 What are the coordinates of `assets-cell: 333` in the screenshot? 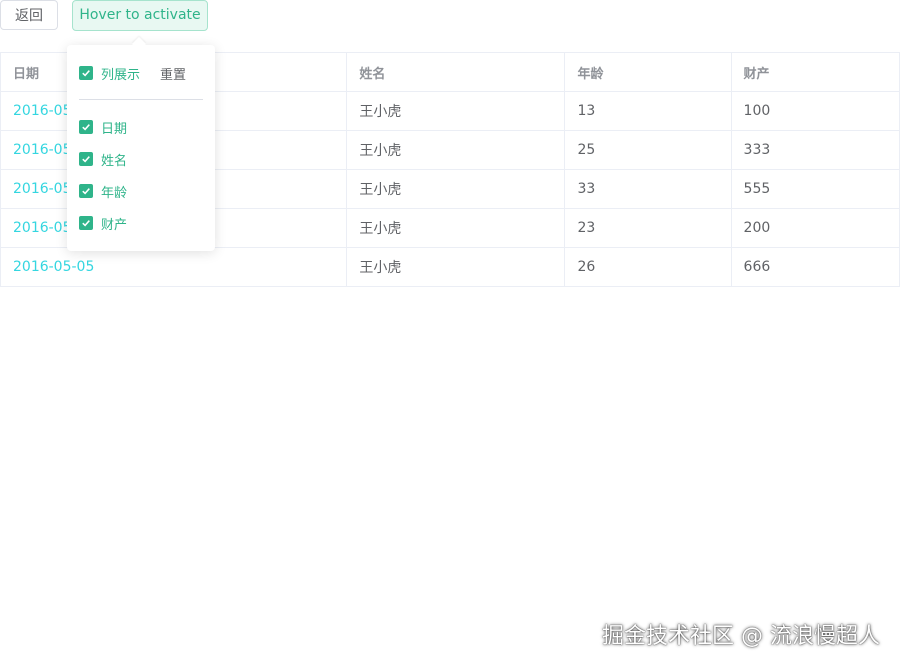 It's located at (815, 150).